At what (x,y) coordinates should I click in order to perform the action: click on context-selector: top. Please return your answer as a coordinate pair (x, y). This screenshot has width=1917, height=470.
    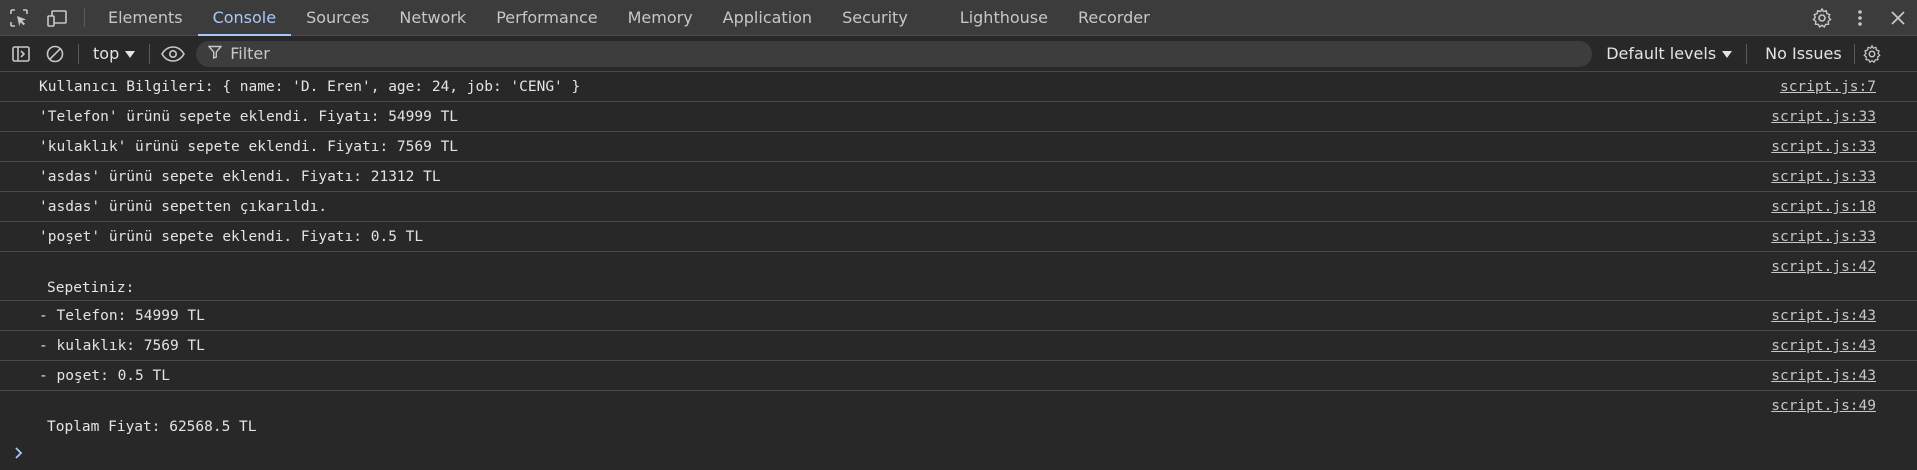
    Looking at the image, I should click on (114, 53).